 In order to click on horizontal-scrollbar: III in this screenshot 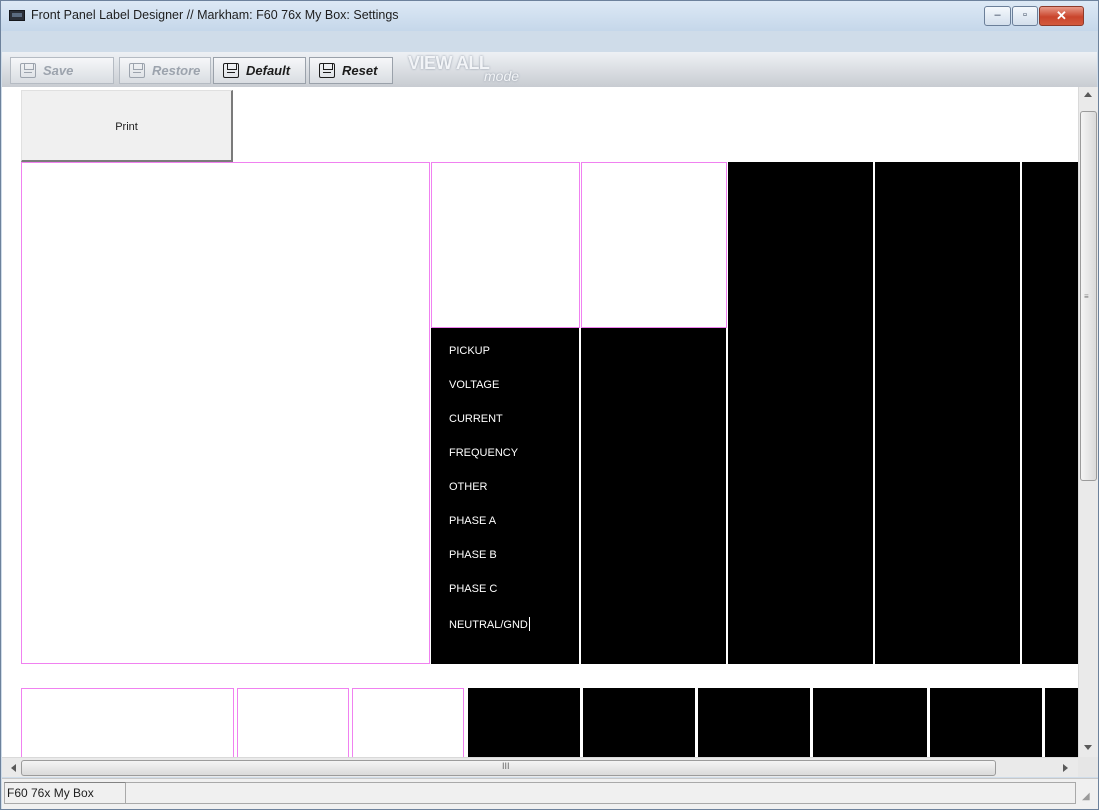, I will do `click(540, 767)`.